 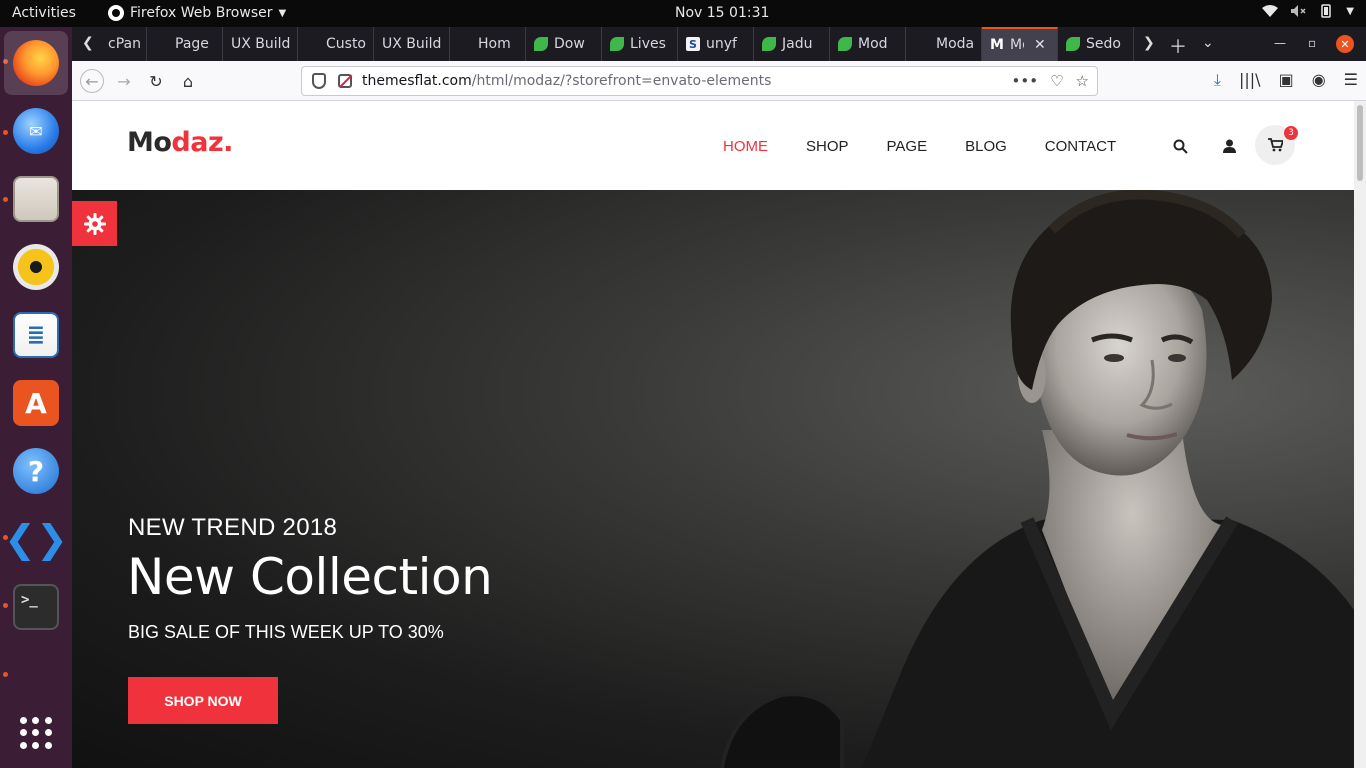 I want to click on hero-subline: BIG SALE OF THIS WEEK UP TO 30%, so click(x=286, y=632).